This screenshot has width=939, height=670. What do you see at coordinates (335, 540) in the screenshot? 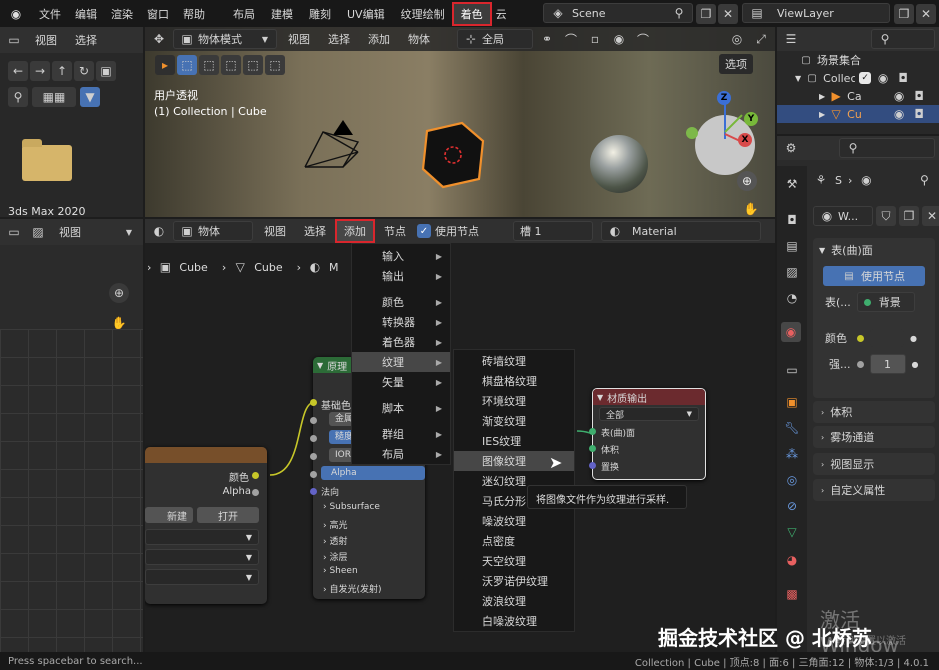
I see `transmission-panel: › 透射` at bounding box center [335, 540].